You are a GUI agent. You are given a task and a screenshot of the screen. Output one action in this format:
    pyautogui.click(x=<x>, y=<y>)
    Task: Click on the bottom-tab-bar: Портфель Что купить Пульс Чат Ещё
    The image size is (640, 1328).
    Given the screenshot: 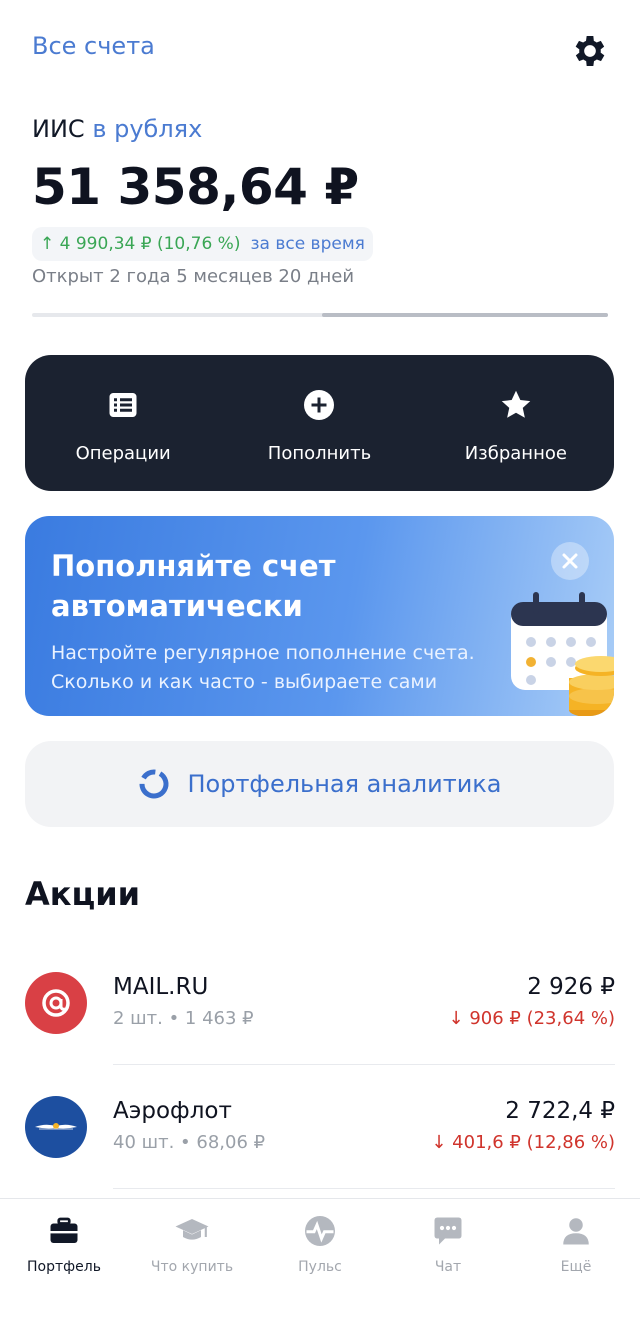 What is the action you would take?
    pyautogui.click(x=320, y=1263)
    